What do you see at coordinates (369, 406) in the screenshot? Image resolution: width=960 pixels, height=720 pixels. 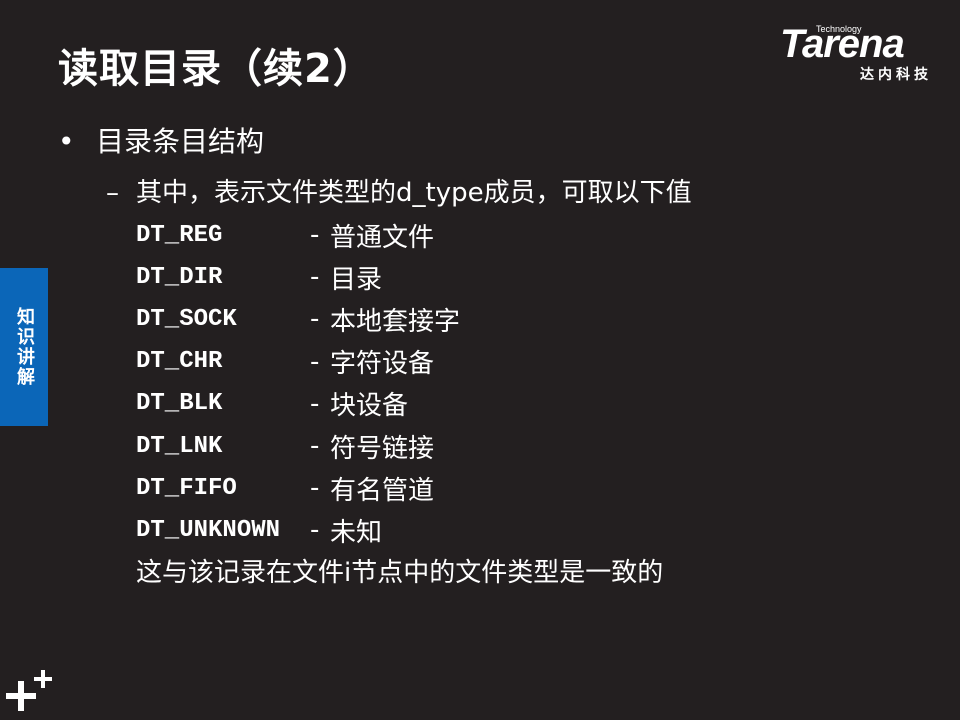 I see `dtype-description: 块设备` at bounding box center [369, 406].